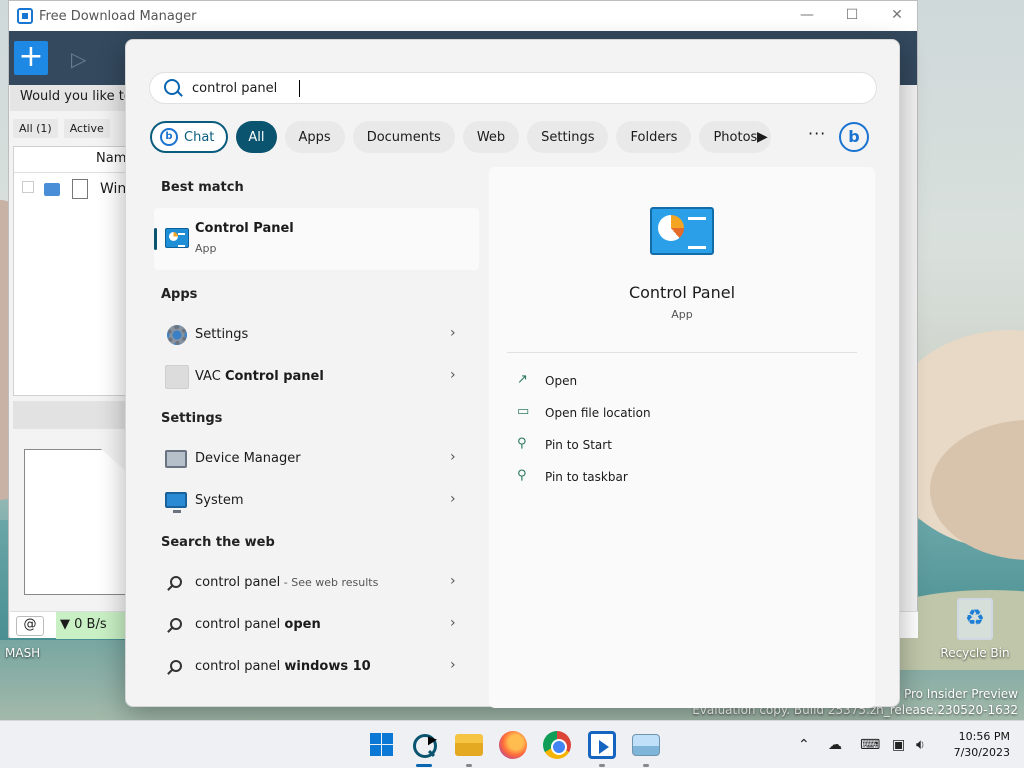 This screenshot has width=1024, height=768. What do you see at coordinates (30, 626) in the screenshot?
I see `snail-mode-icon: @` at bounding box center [30, 626].